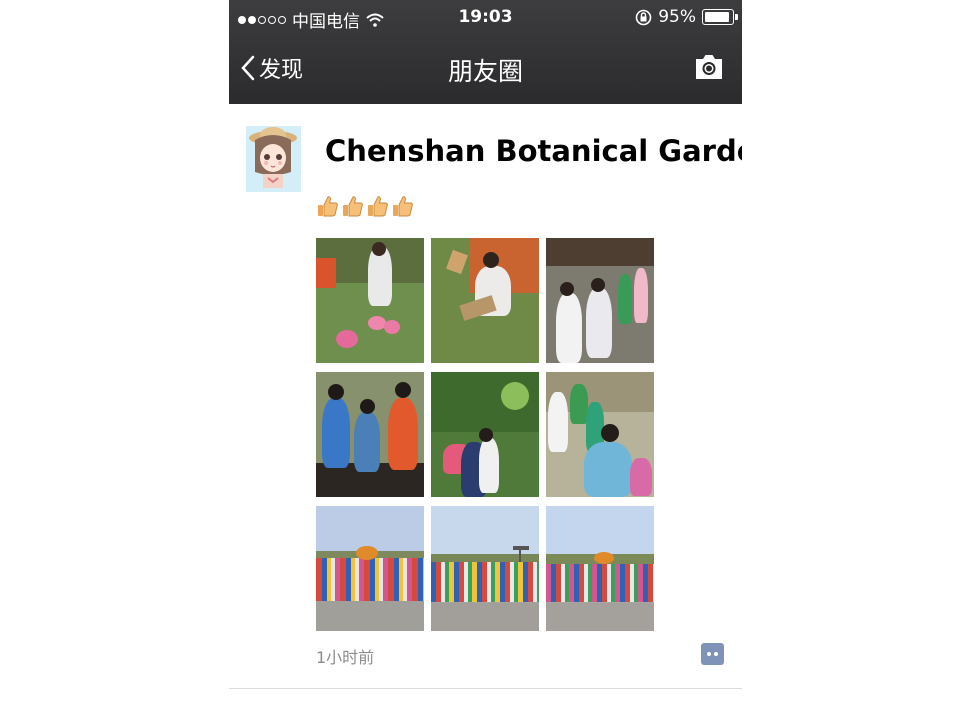 The image size is (960, 720). I want to click on comment-icon, so click(712, 654).